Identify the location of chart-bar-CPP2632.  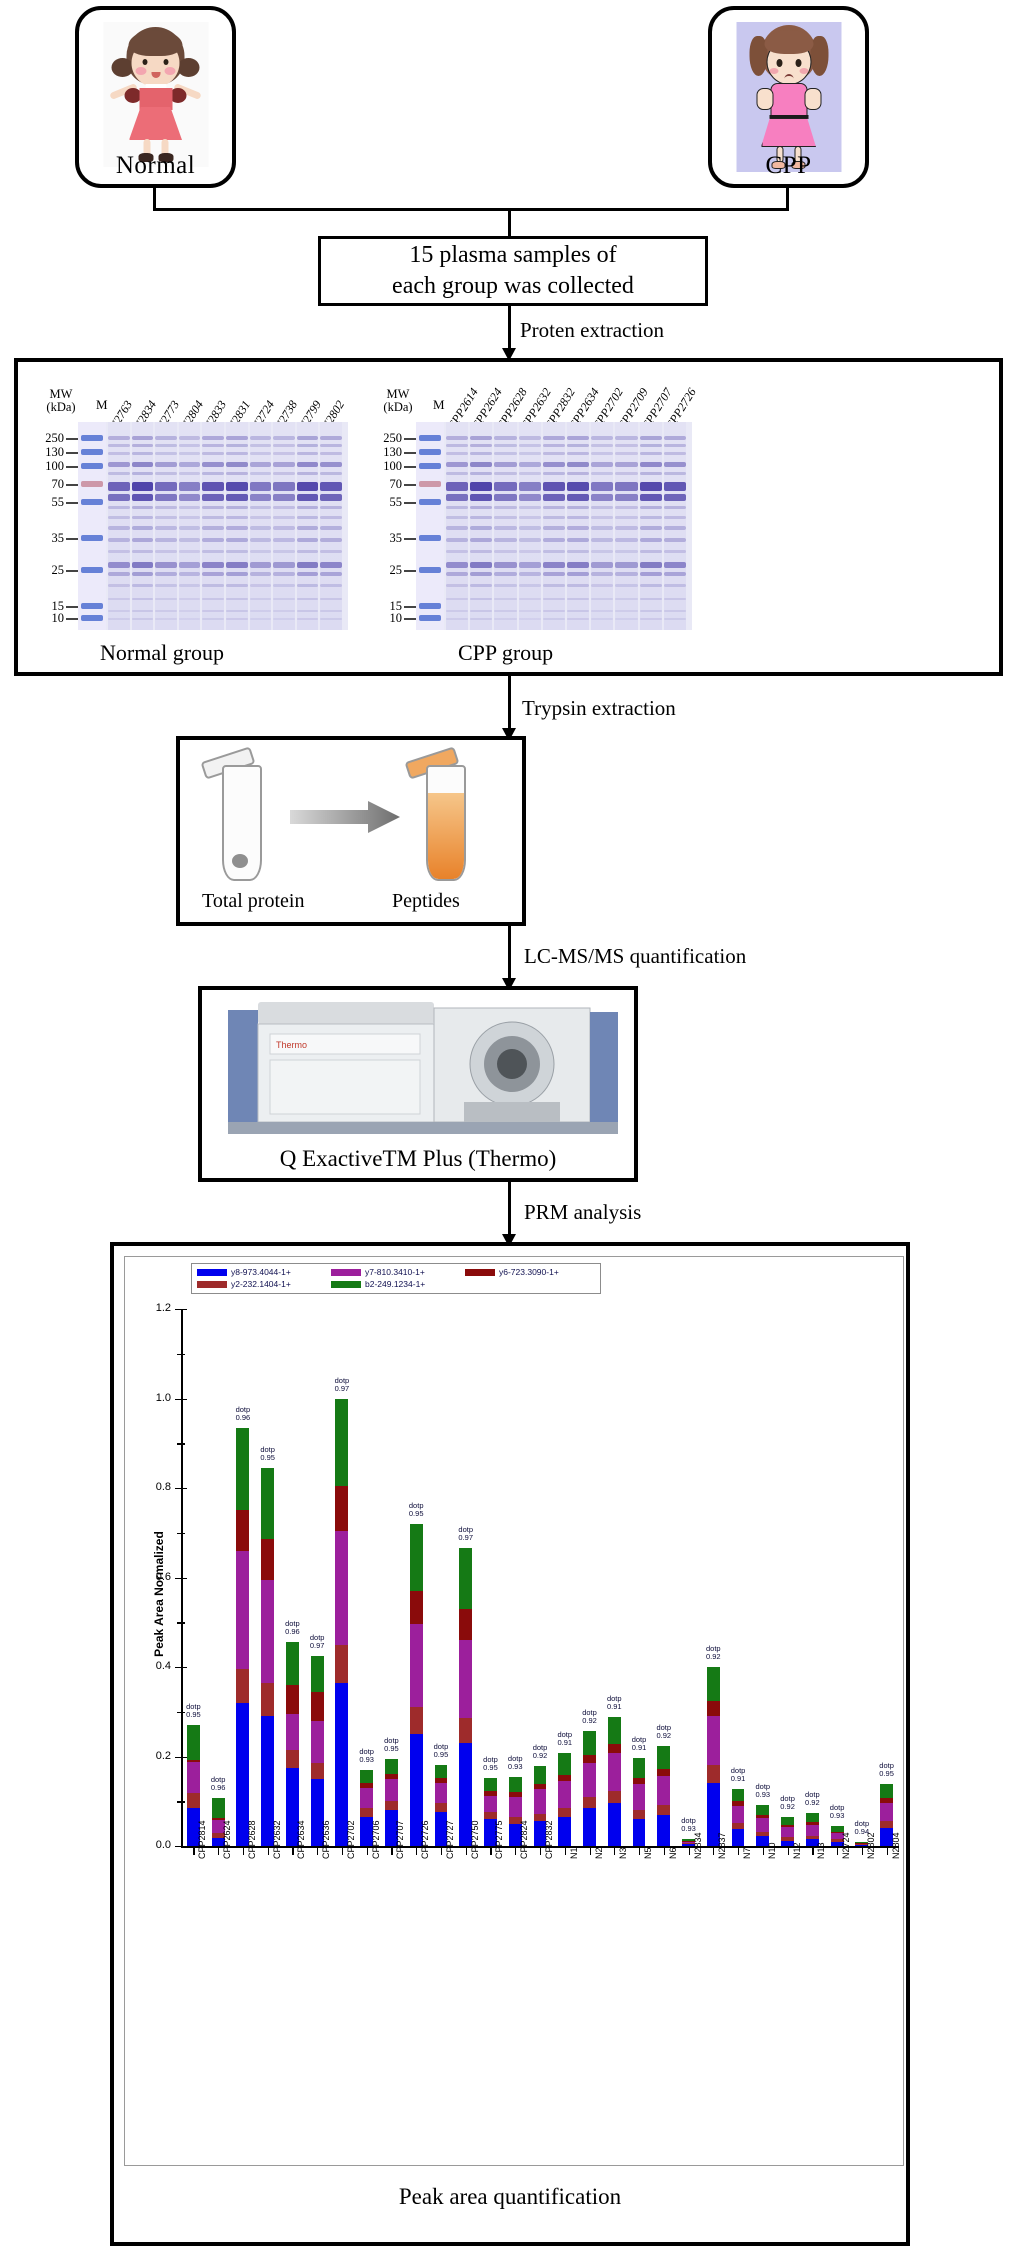
(268, 1656).